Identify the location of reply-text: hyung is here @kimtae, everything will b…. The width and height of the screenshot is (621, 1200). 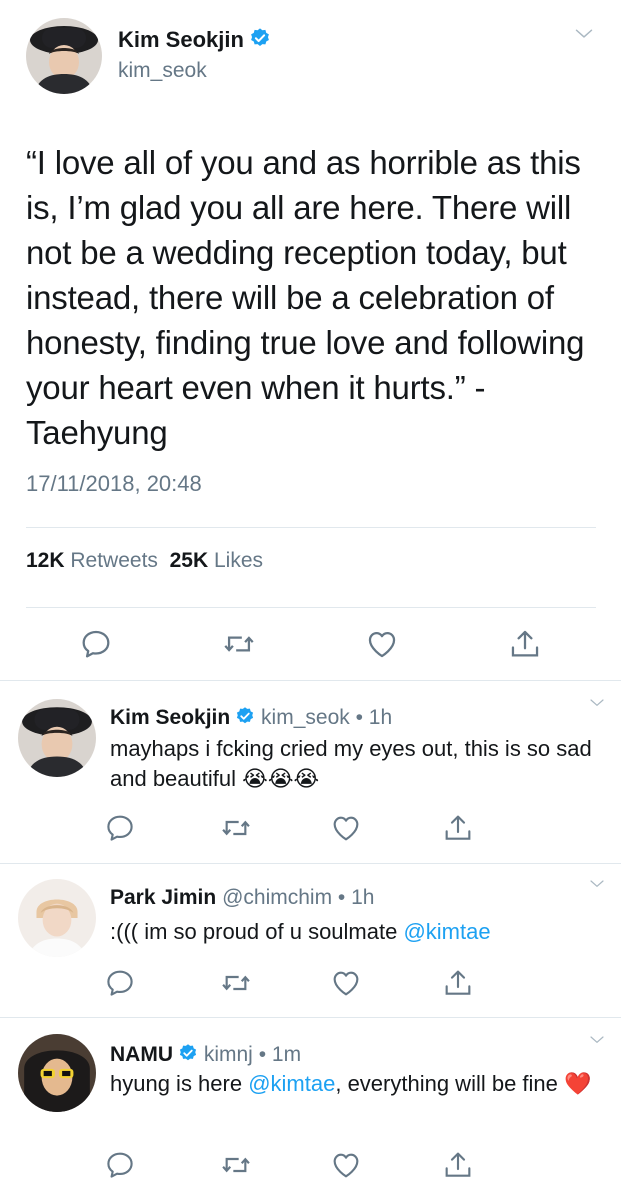
(351, 1083).